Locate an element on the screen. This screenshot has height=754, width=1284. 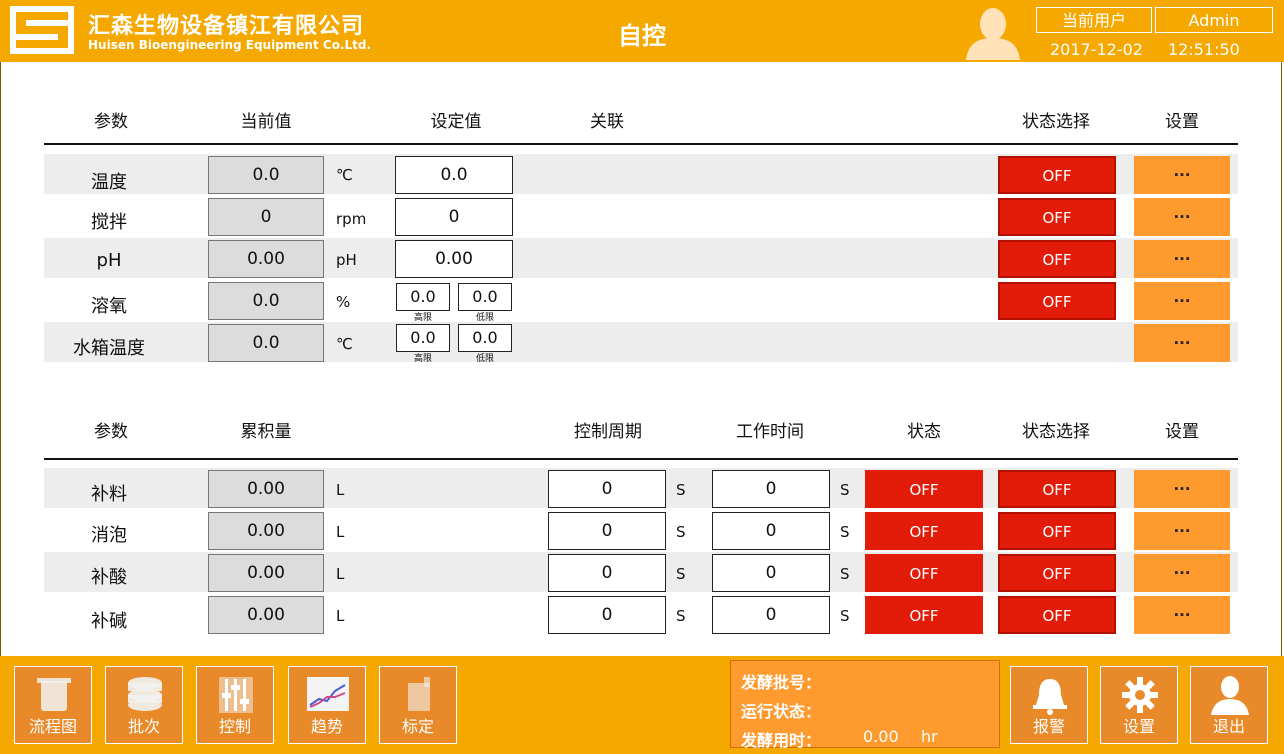
param-name: 补碱 is located at coordinates (109, 621).